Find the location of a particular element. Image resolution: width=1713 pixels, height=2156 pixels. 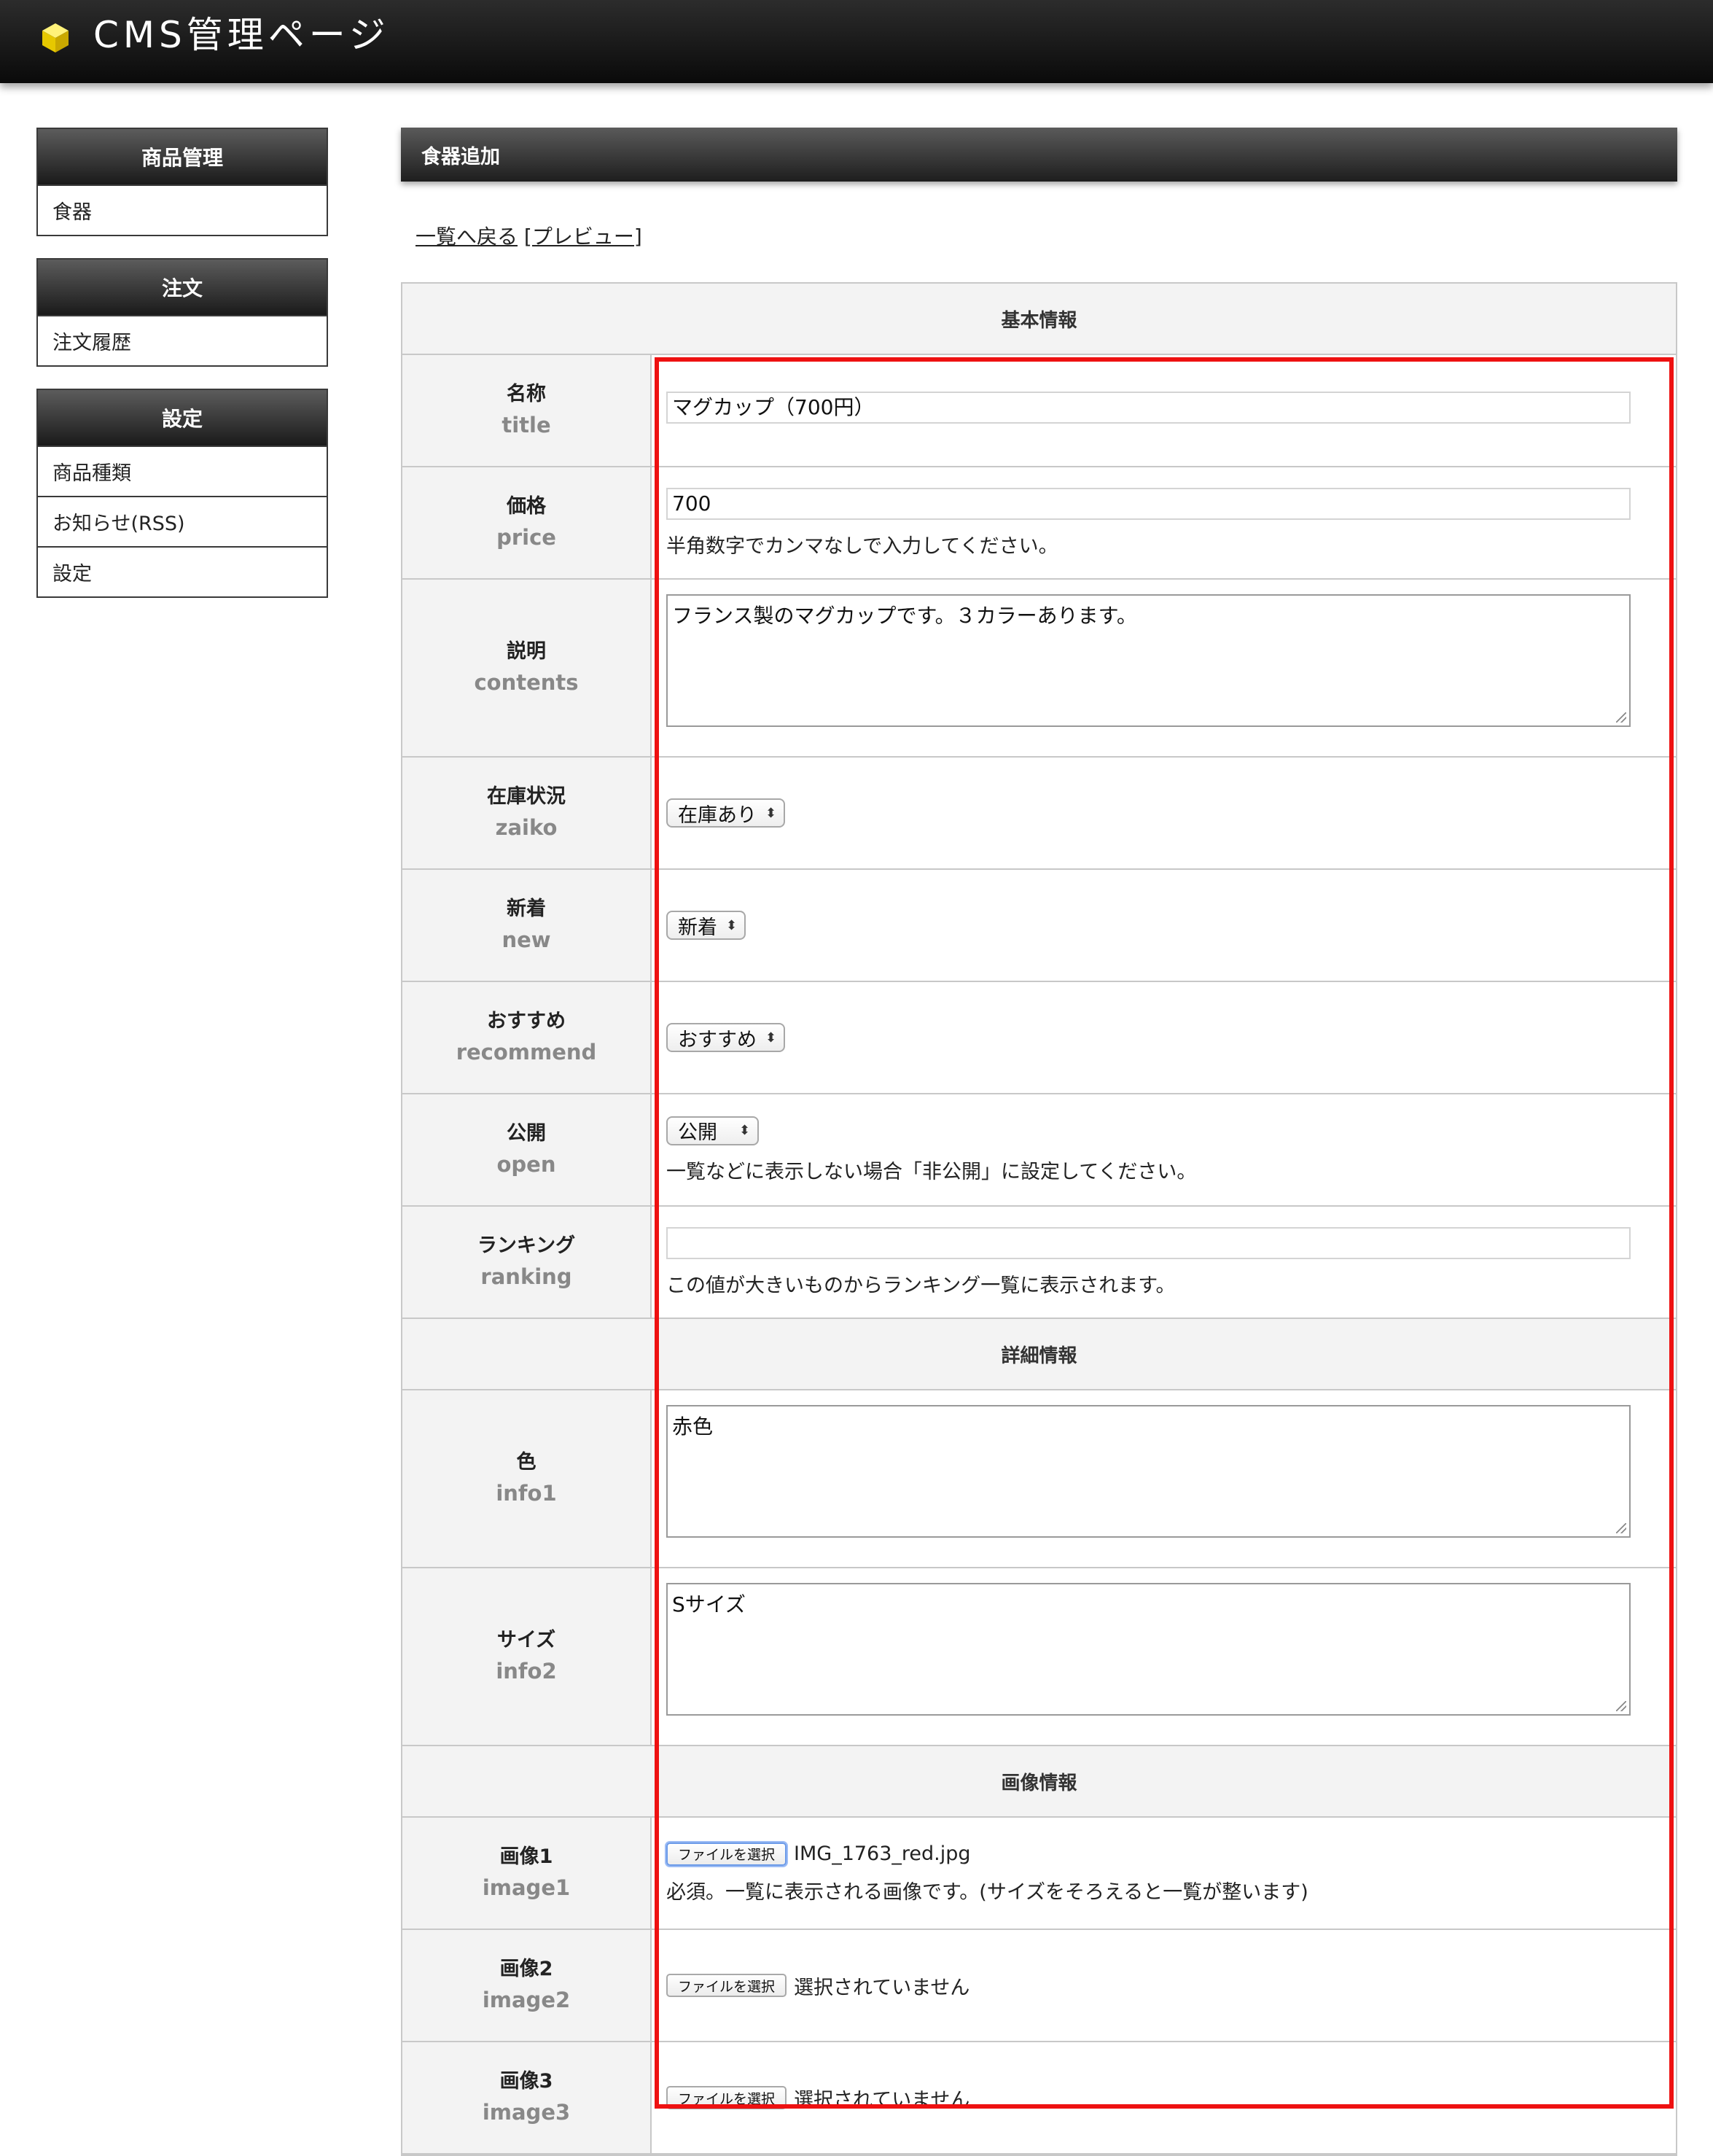

recommend-select: おすすめ ⬍ is located at coordinates (726, 1037).